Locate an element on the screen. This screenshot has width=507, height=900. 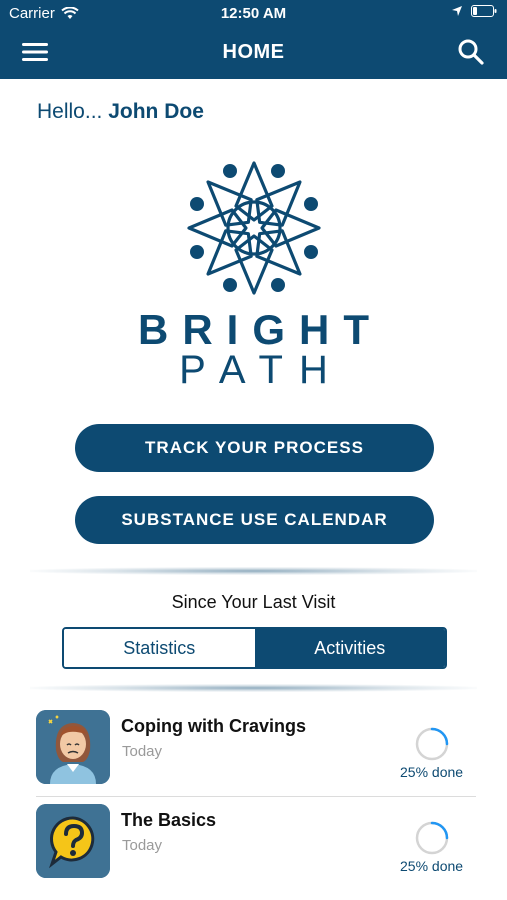
bright-path-logo-icon is located at coordinates (254, 228).